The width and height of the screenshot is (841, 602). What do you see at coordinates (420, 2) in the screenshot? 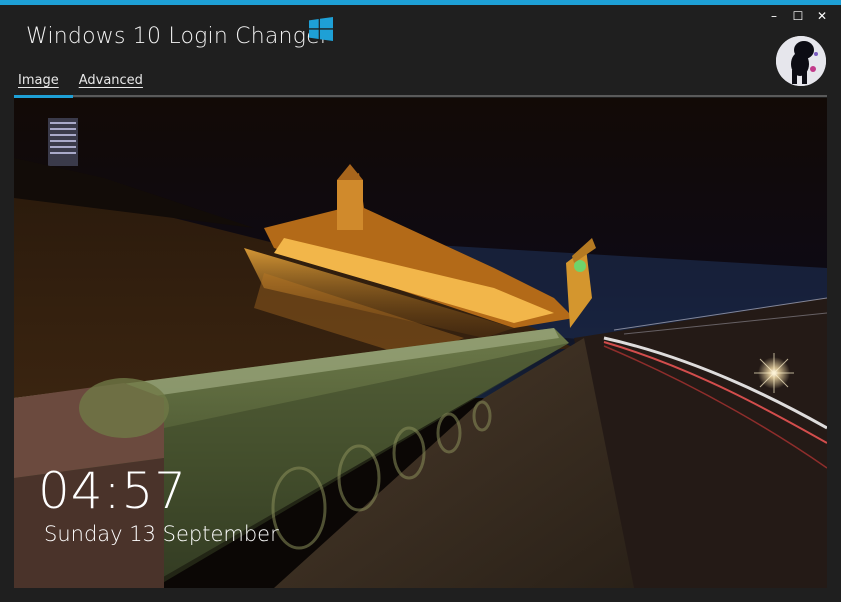
I see `window-accent-bar` at bounding box center [420, 2].